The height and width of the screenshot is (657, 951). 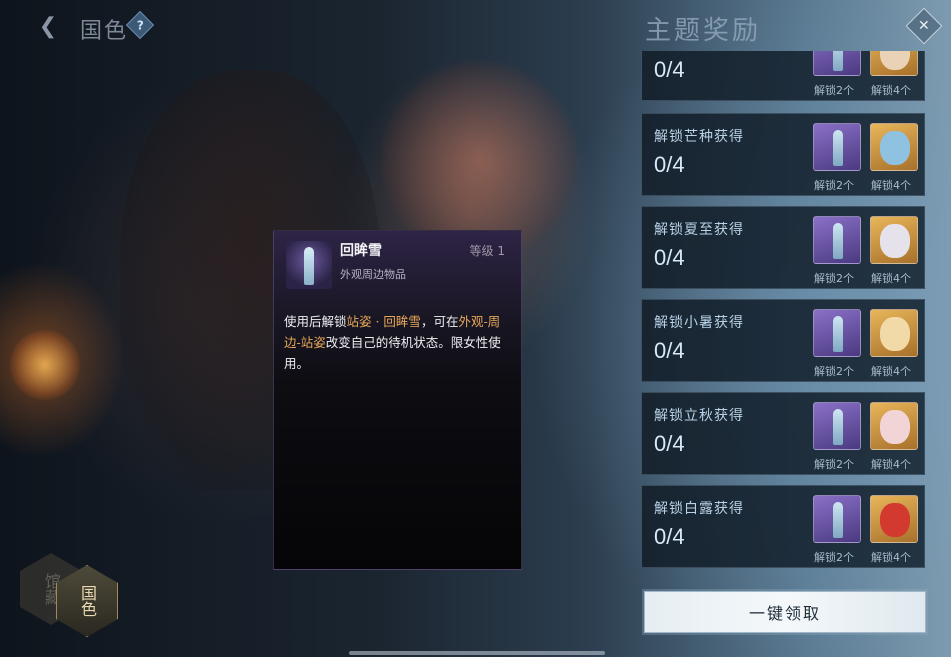 What do you see at coordinates (783, 154) in the screenshot?
I see `reward-card: 解锁芒种获得 0/4 解锁2个 解锁4个` at bounding box center [783, 154].